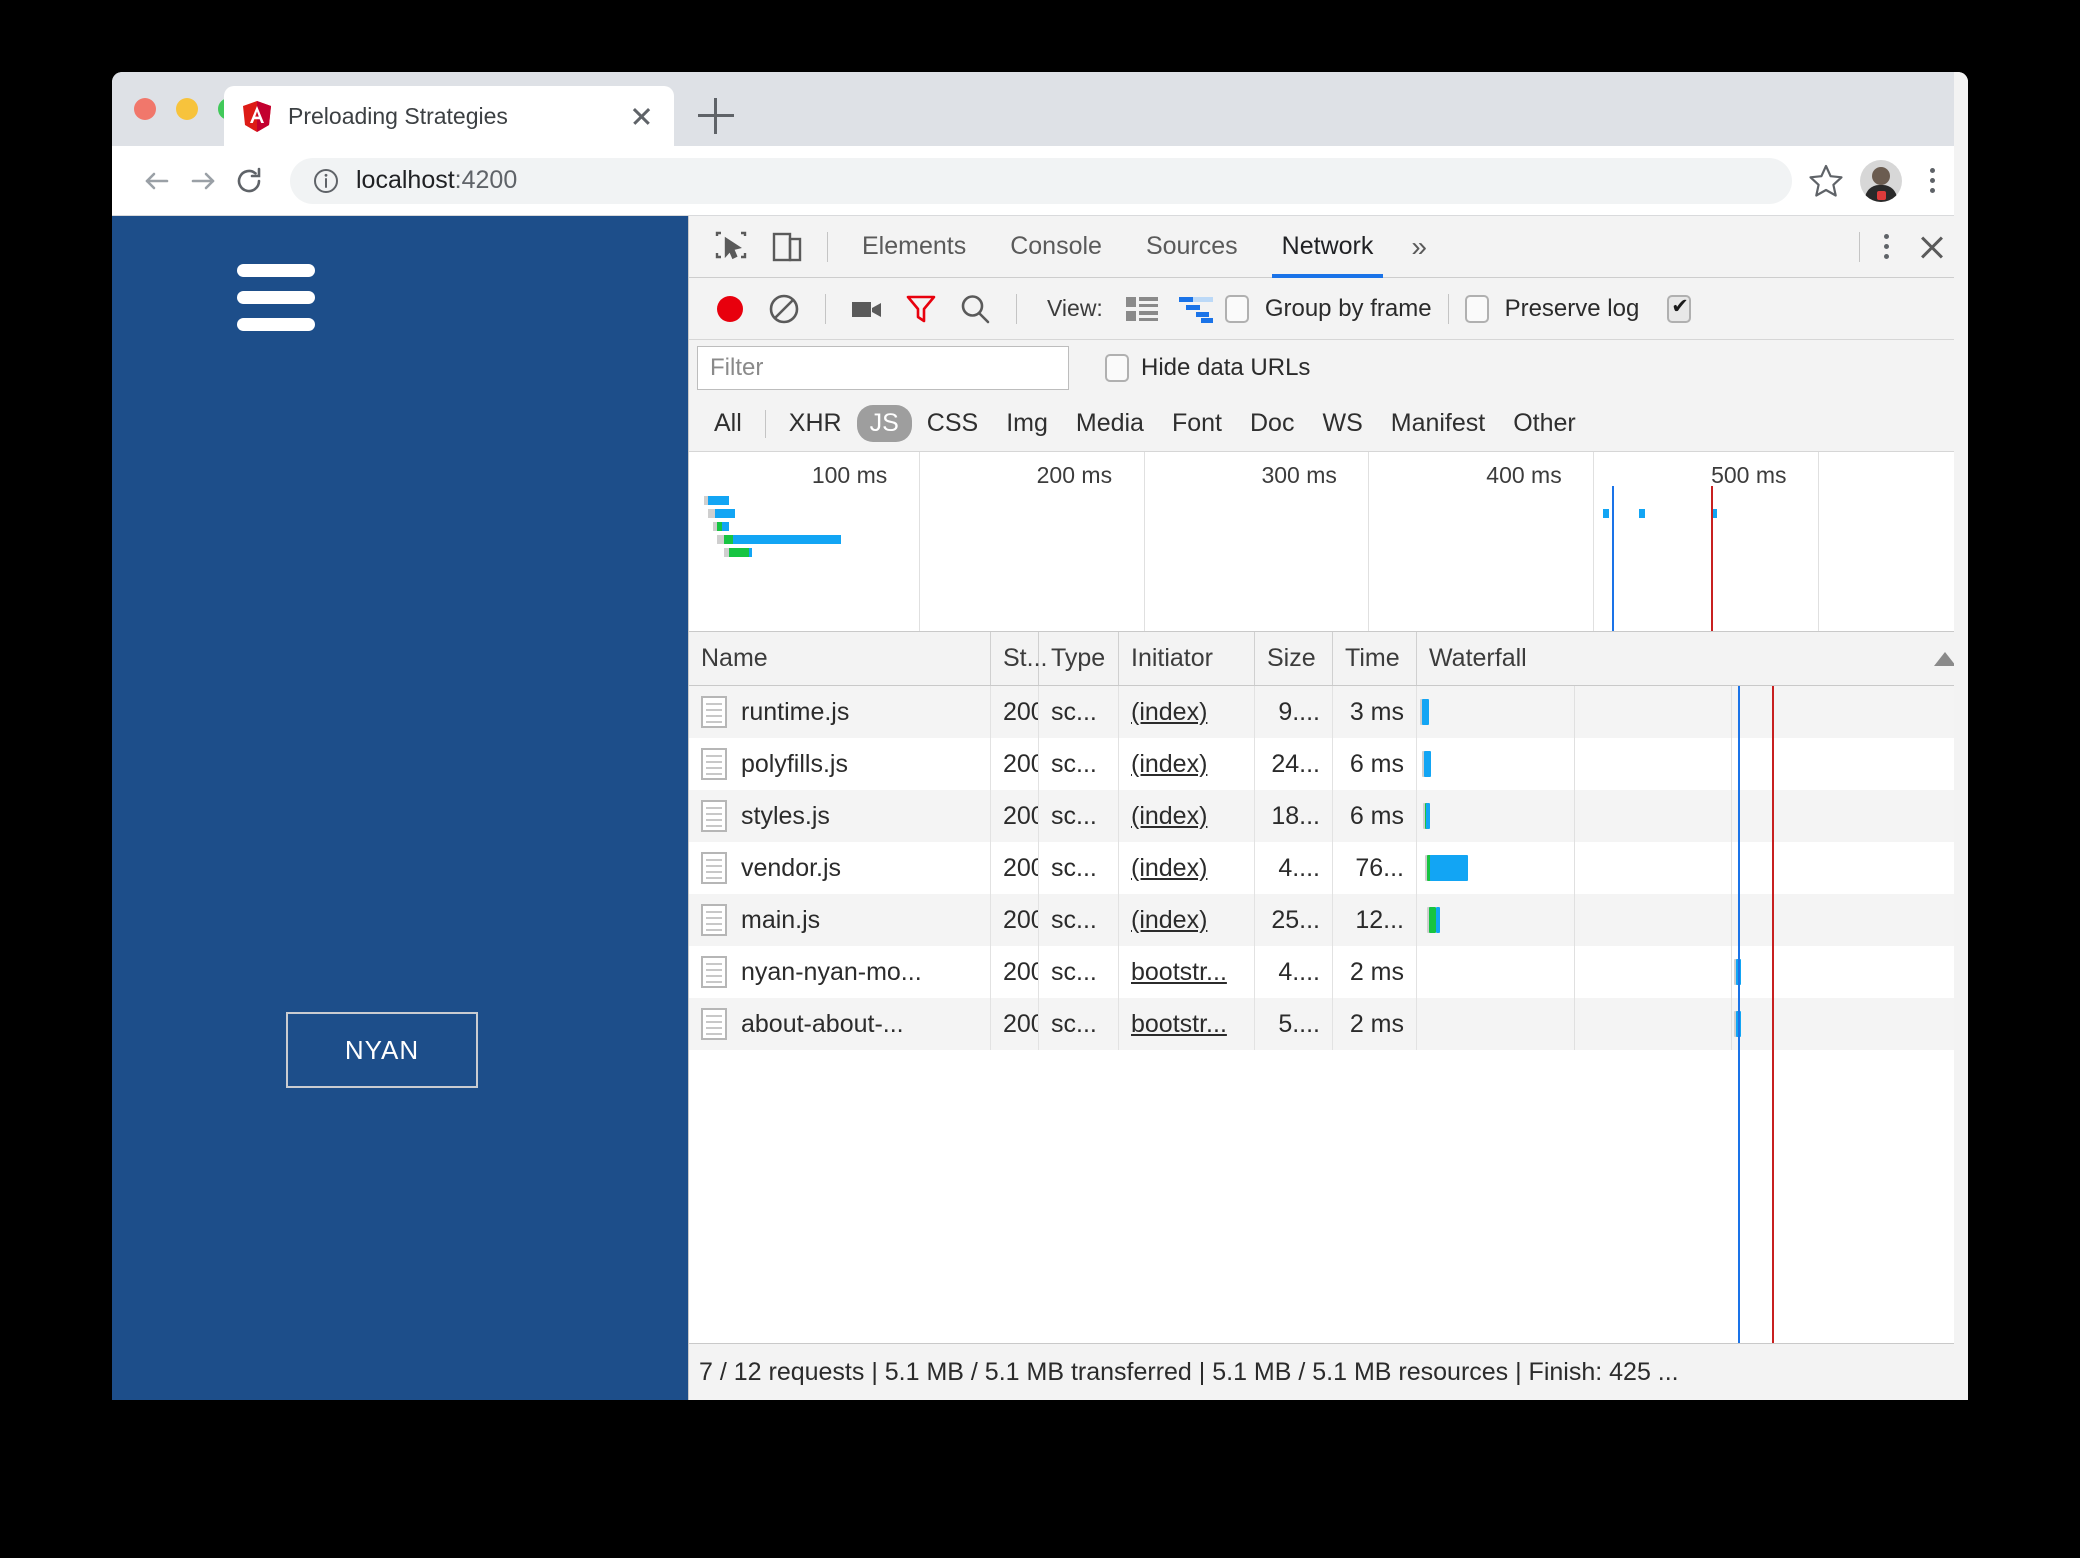 This screenshot has height=1558, width=2080. Describe the element at coordinates (1348, 308) in the screenshot. I see `group-by-frame-label: Group by frame` at that location.